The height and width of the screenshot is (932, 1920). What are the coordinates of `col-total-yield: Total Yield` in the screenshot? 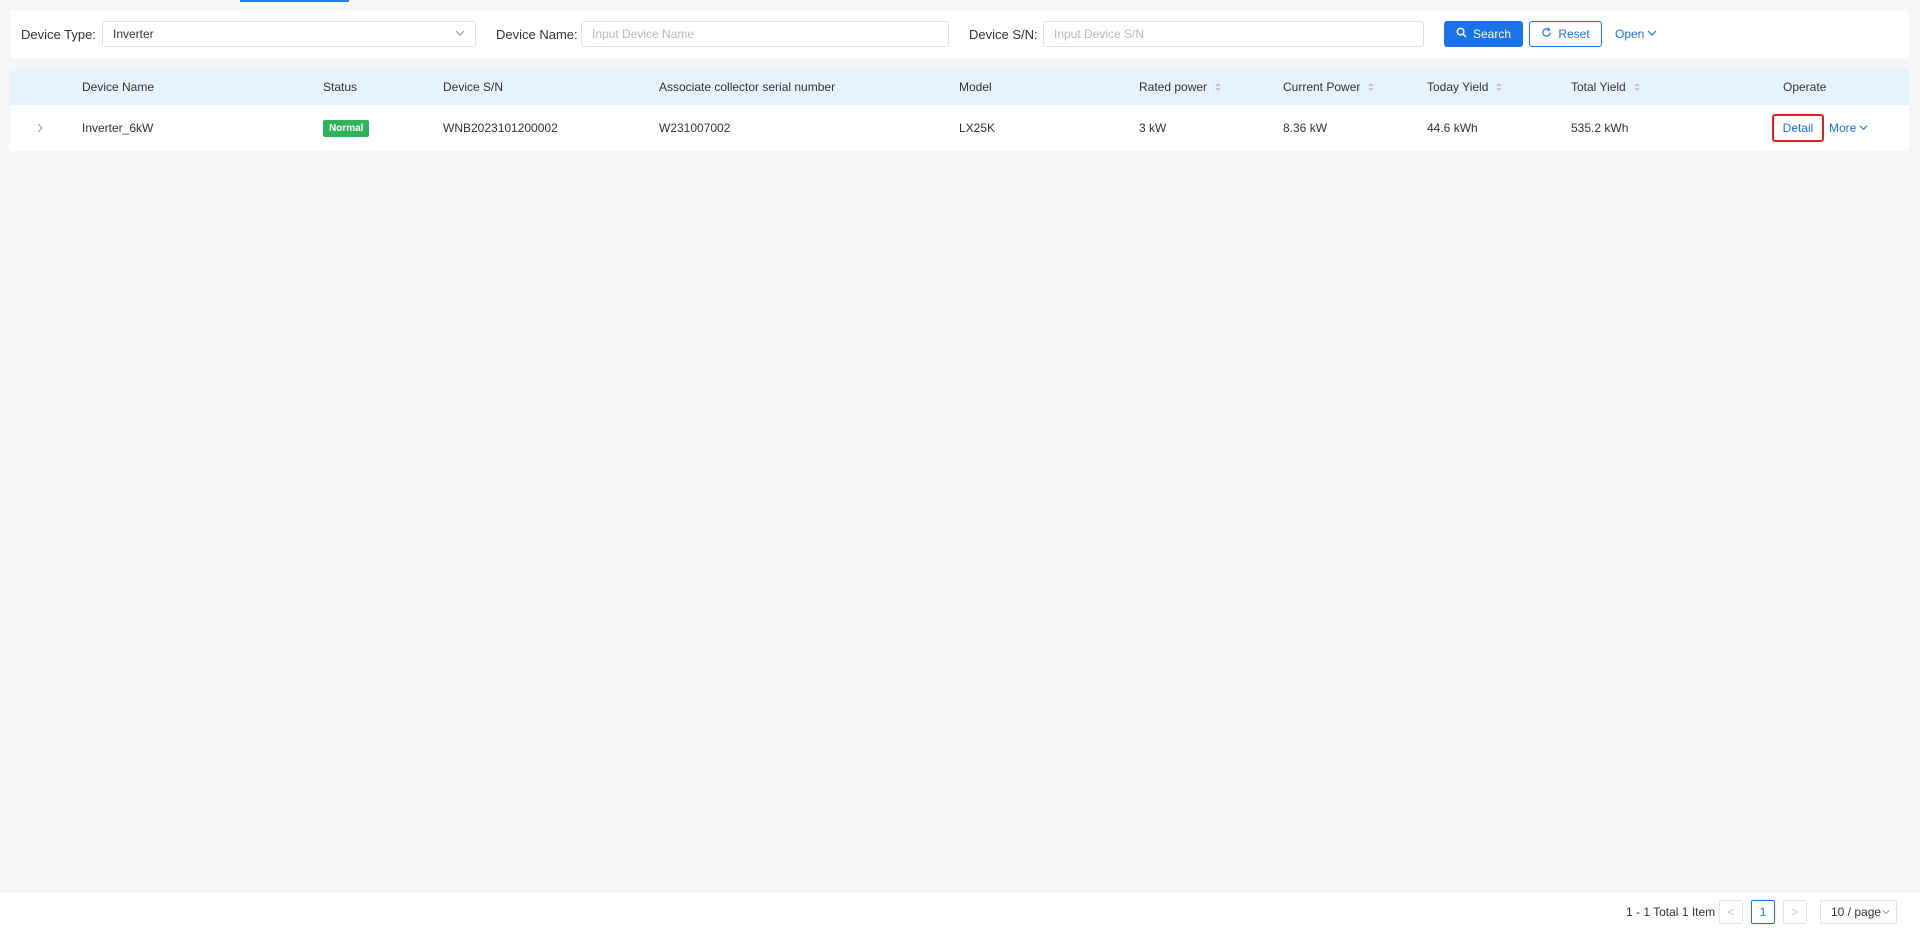 It's located at (1605, 87).